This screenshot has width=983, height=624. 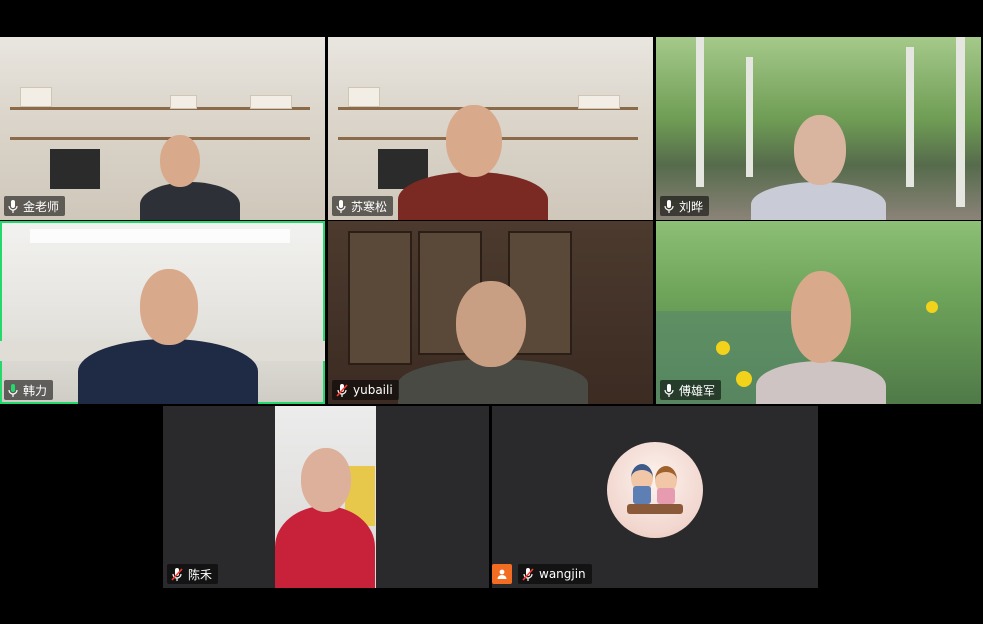 I want to click on participant-name: 苏寒松, so click(x=369, y=206).